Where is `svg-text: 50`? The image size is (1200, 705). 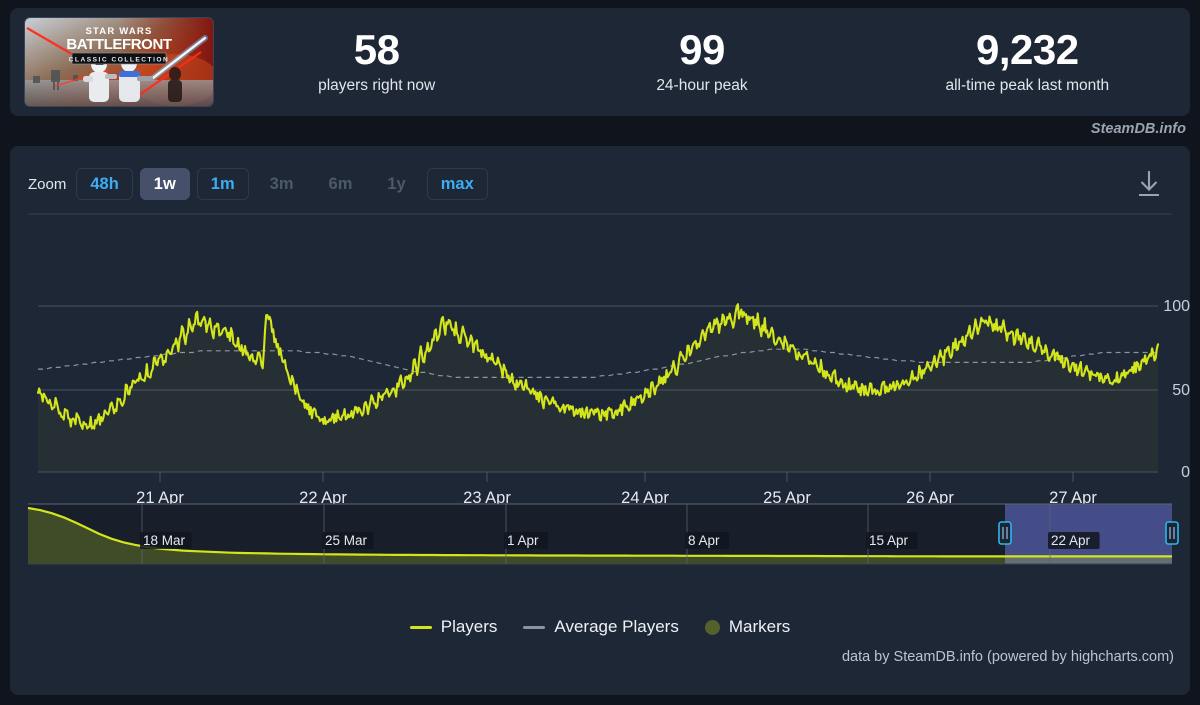 svg-text: 50 is located at coordinates (1181, 390).